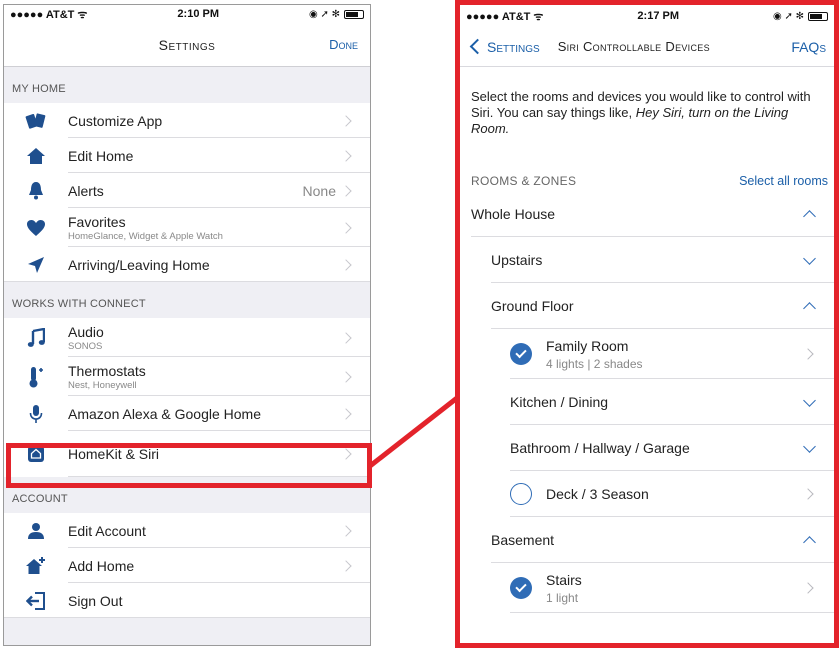 Image resolution: width=840 pixels, height=650 pixels. Describe the element at coordinates (36, 600) in the screenshot. I see `sign-out-icon` at that location.